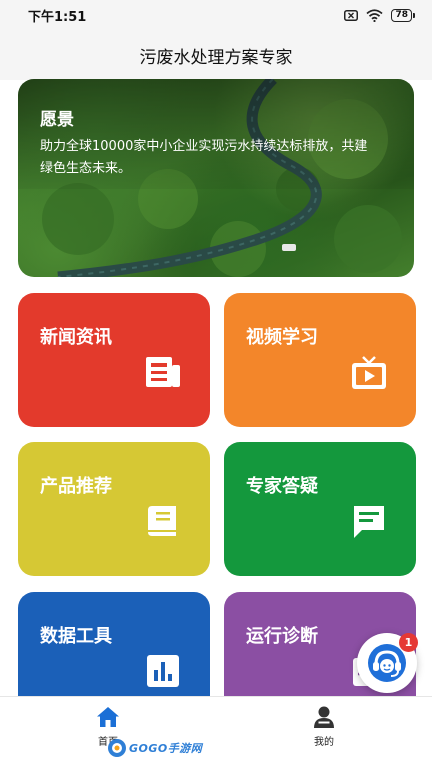 Image resolution: width=432 pixels, height=768 pixels. Describe the element at coordinates (162, 521) in the screenshot. I see `book-icon` at that location.